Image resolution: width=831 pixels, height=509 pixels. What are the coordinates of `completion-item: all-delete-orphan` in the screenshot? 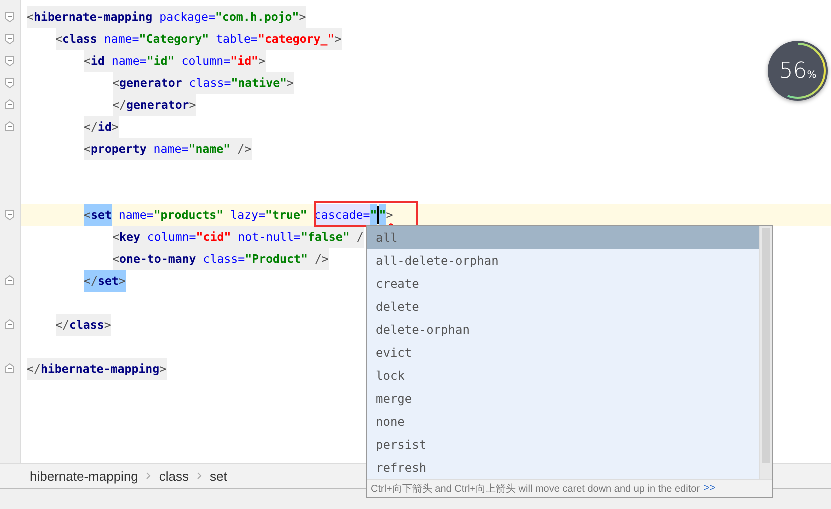 It's located at (563, 260).